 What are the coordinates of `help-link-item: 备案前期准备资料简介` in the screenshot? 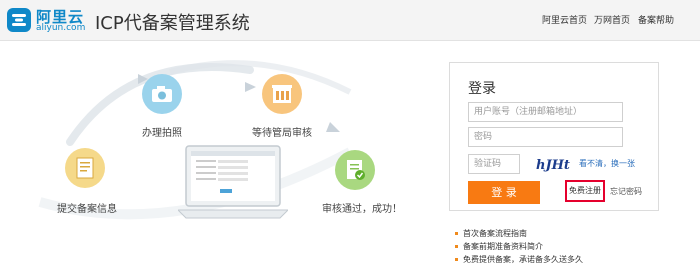 It's located at (499, 246).